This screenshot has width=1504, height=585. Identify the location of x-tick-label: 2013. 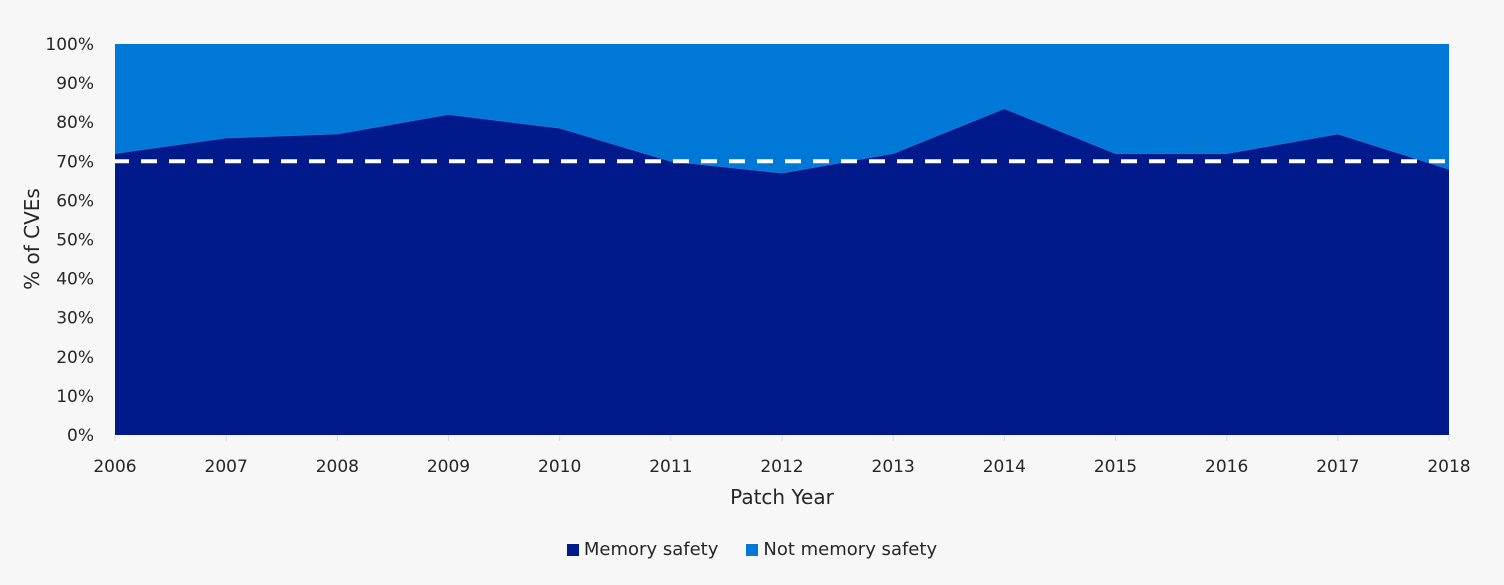
(893, 467).